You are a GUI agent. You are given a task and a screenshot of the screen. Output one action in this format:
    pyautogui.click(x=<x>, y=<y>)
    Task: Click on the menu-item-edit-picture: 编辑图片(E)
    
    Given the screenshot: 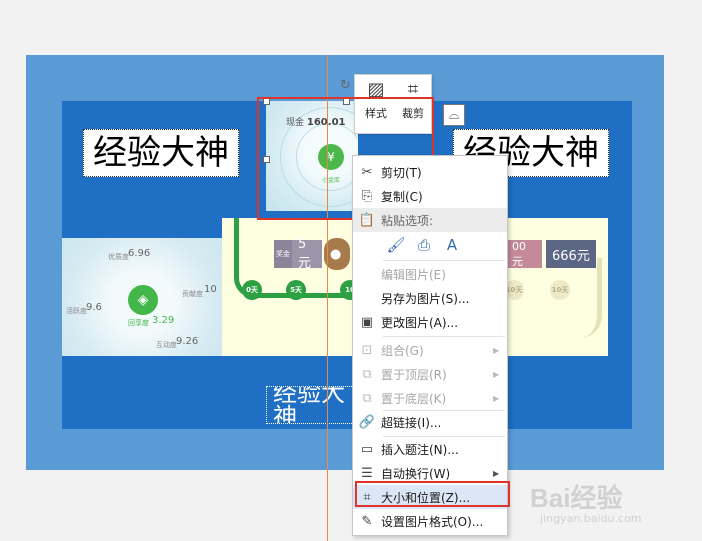 What is the action you would take?
    pyautogui.click(x=430, y=274)
    